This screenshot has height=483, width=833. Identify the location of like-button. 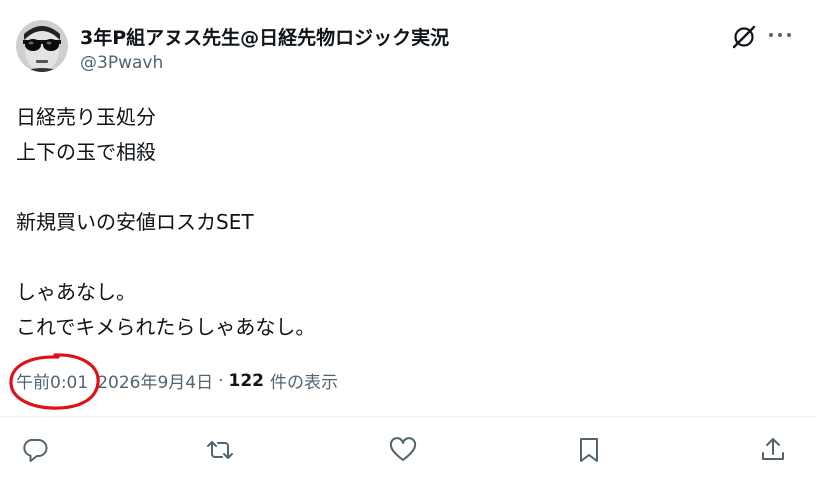
(403, 450).